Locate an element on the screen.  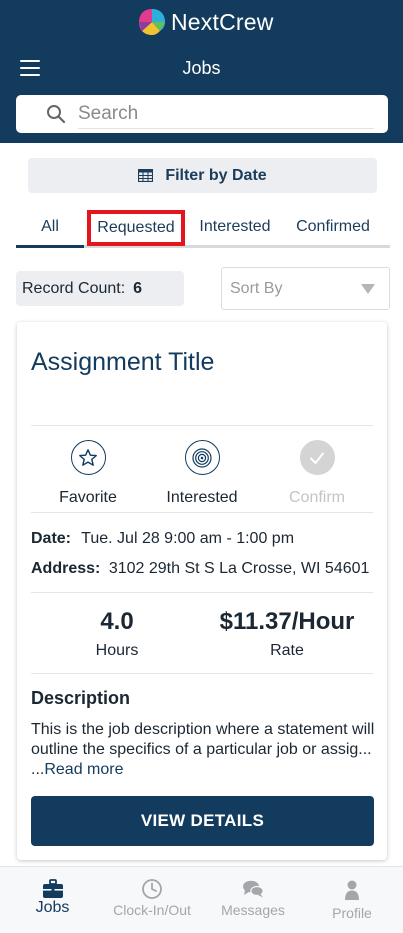
tab-confirmed: Confirmed is located at coordinates (333, 227).